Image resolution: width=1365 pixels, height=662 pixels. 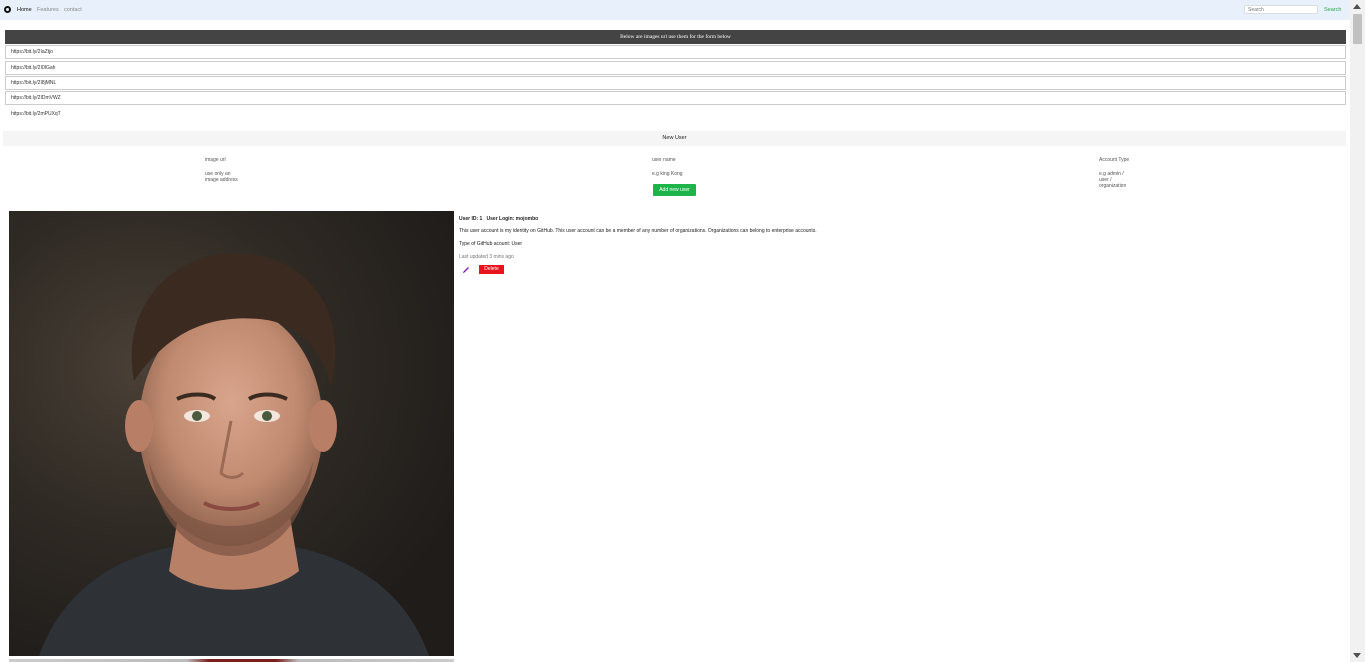 I want to click on search-input, so click(x=1281, y=9).